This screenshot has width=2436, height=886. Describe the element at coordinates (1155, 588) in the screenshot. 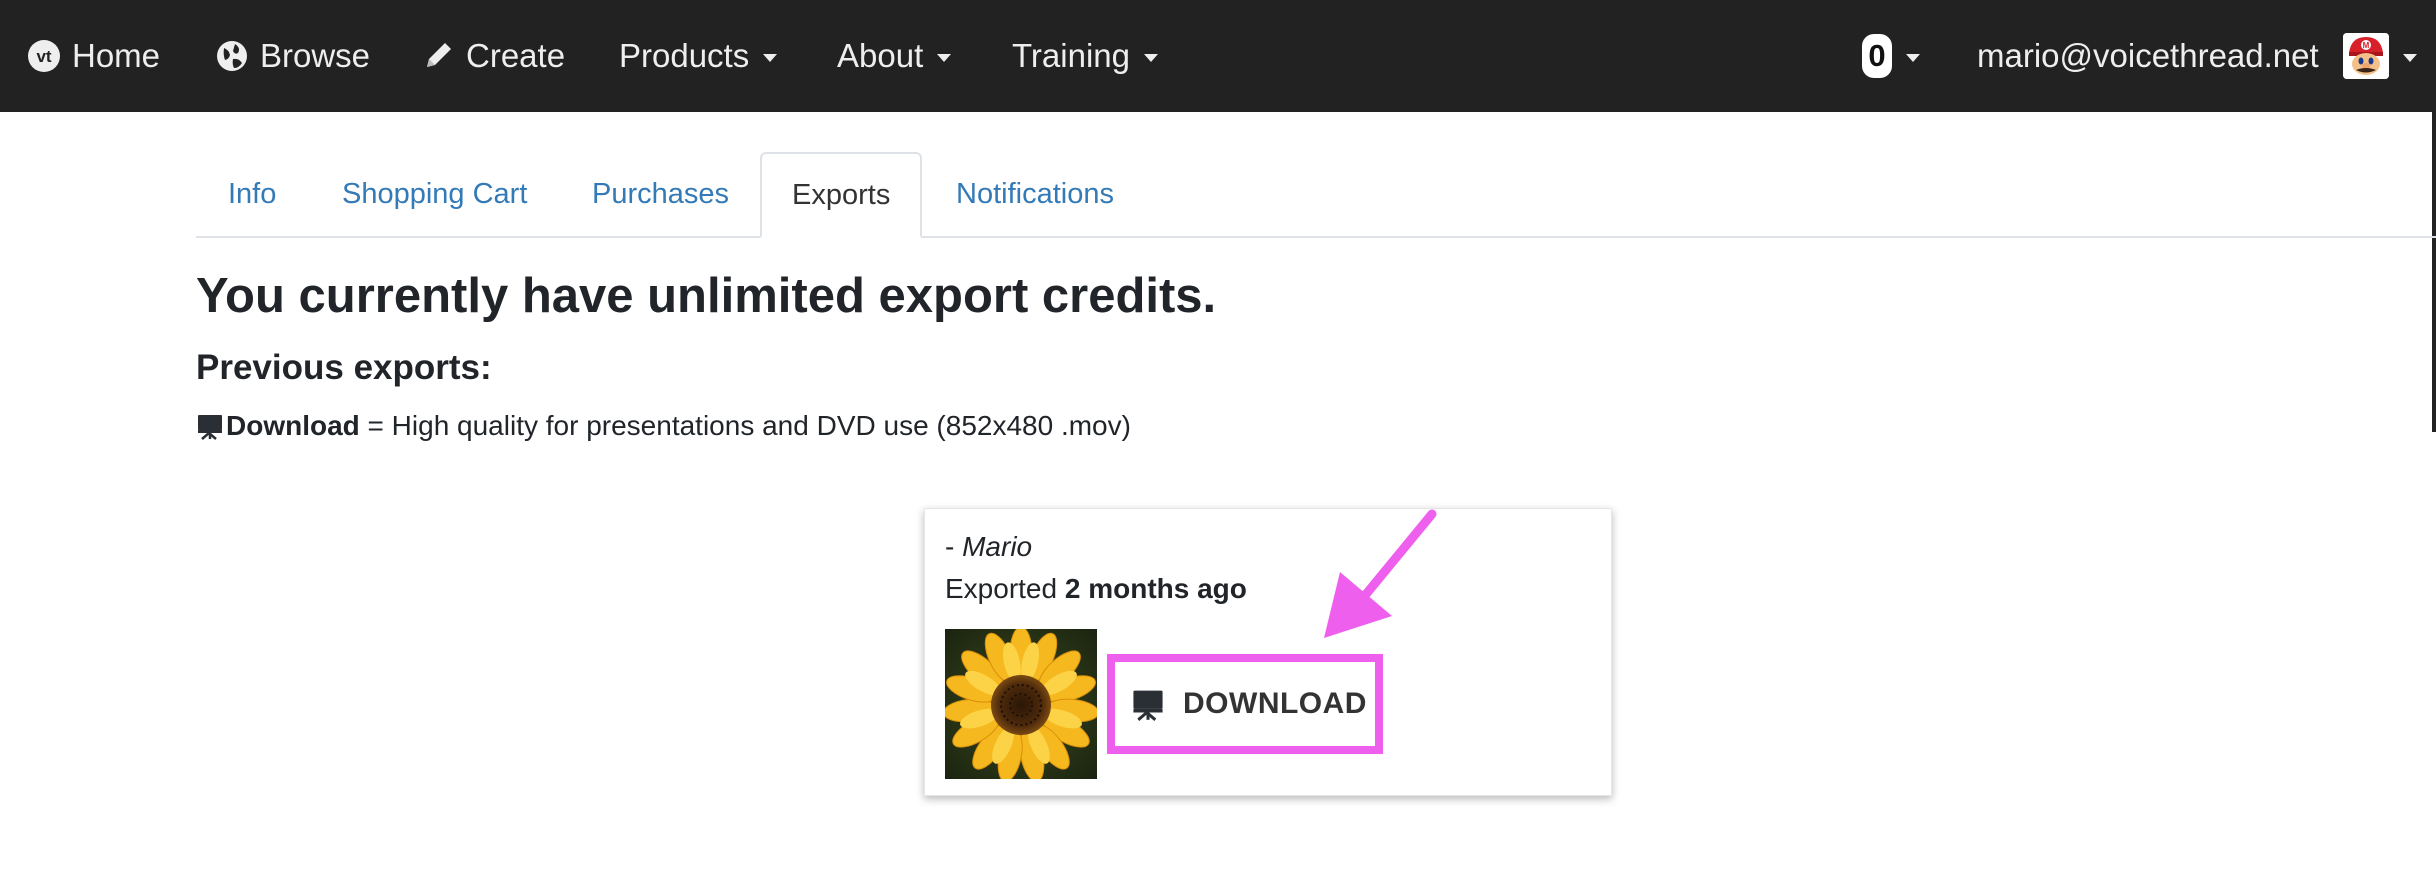

I see `exported-when: 2 months ago` at that location.